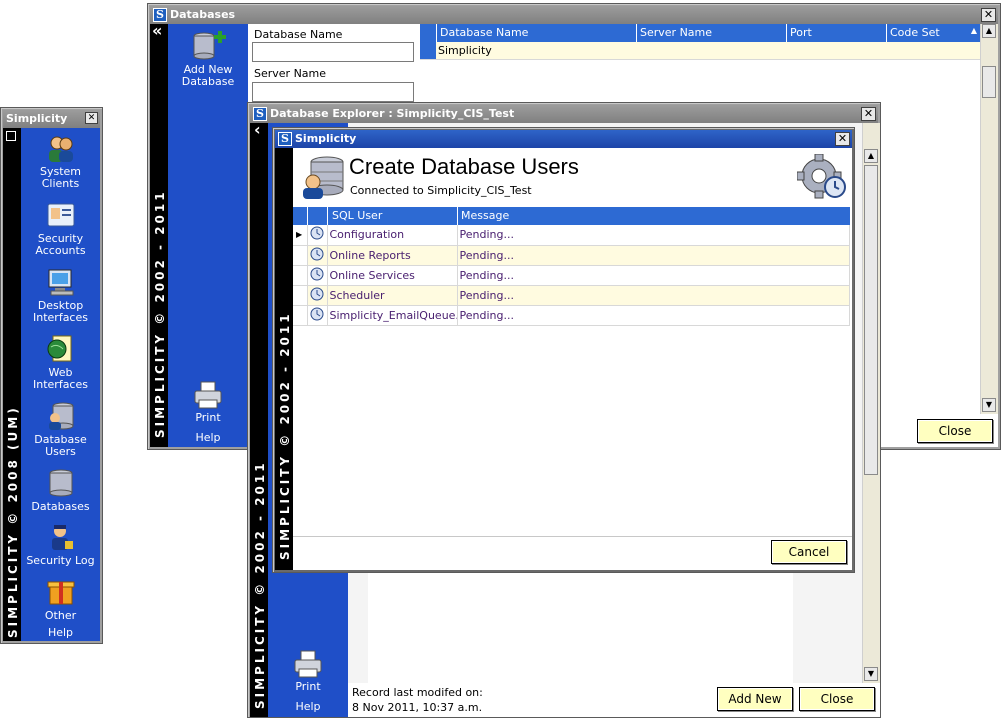 The height and width of the screenshot is (718, 1001). I want to click on brand-bar: « SIMPLICITY © 2002 - 2011, so click(159, 235).